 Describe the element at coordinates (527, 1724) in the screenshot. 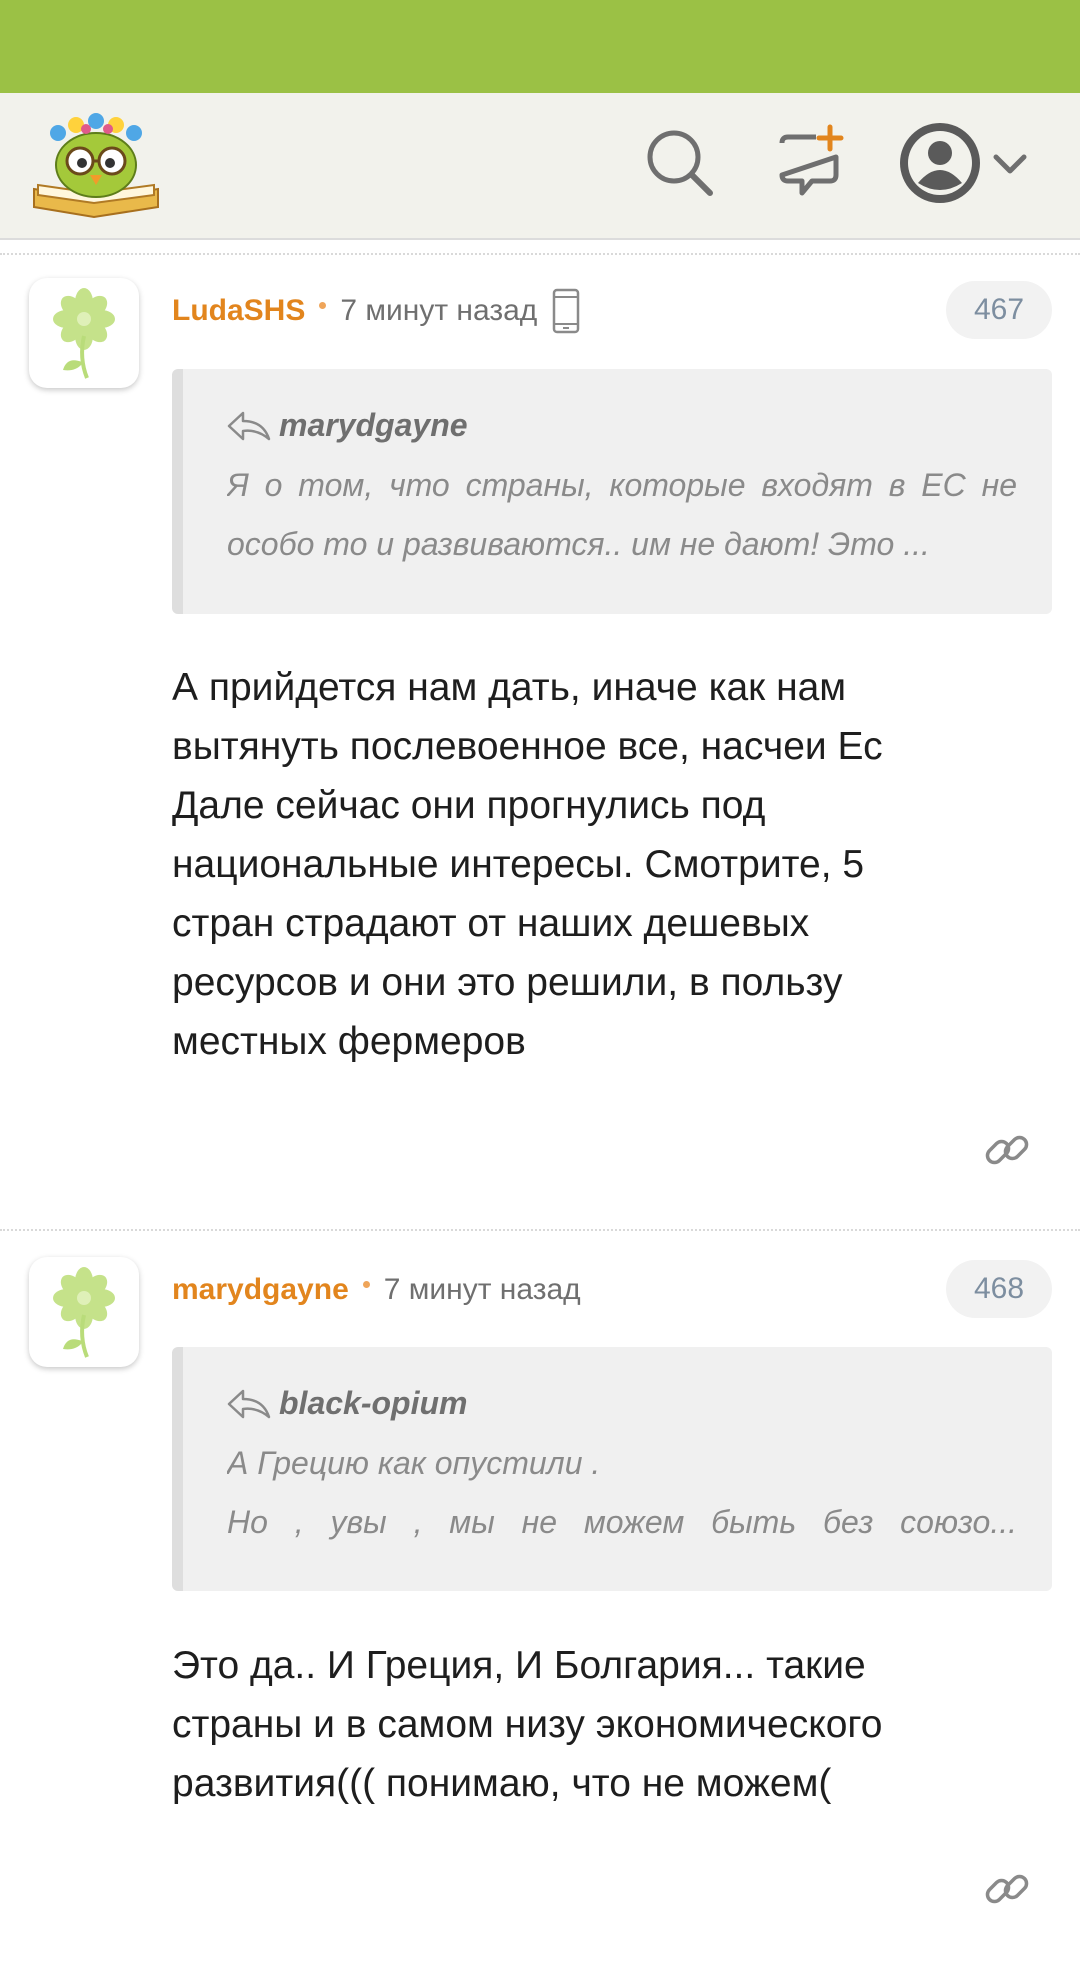

I see `comment-body-line: страны и в самом низу экономического` at that location.